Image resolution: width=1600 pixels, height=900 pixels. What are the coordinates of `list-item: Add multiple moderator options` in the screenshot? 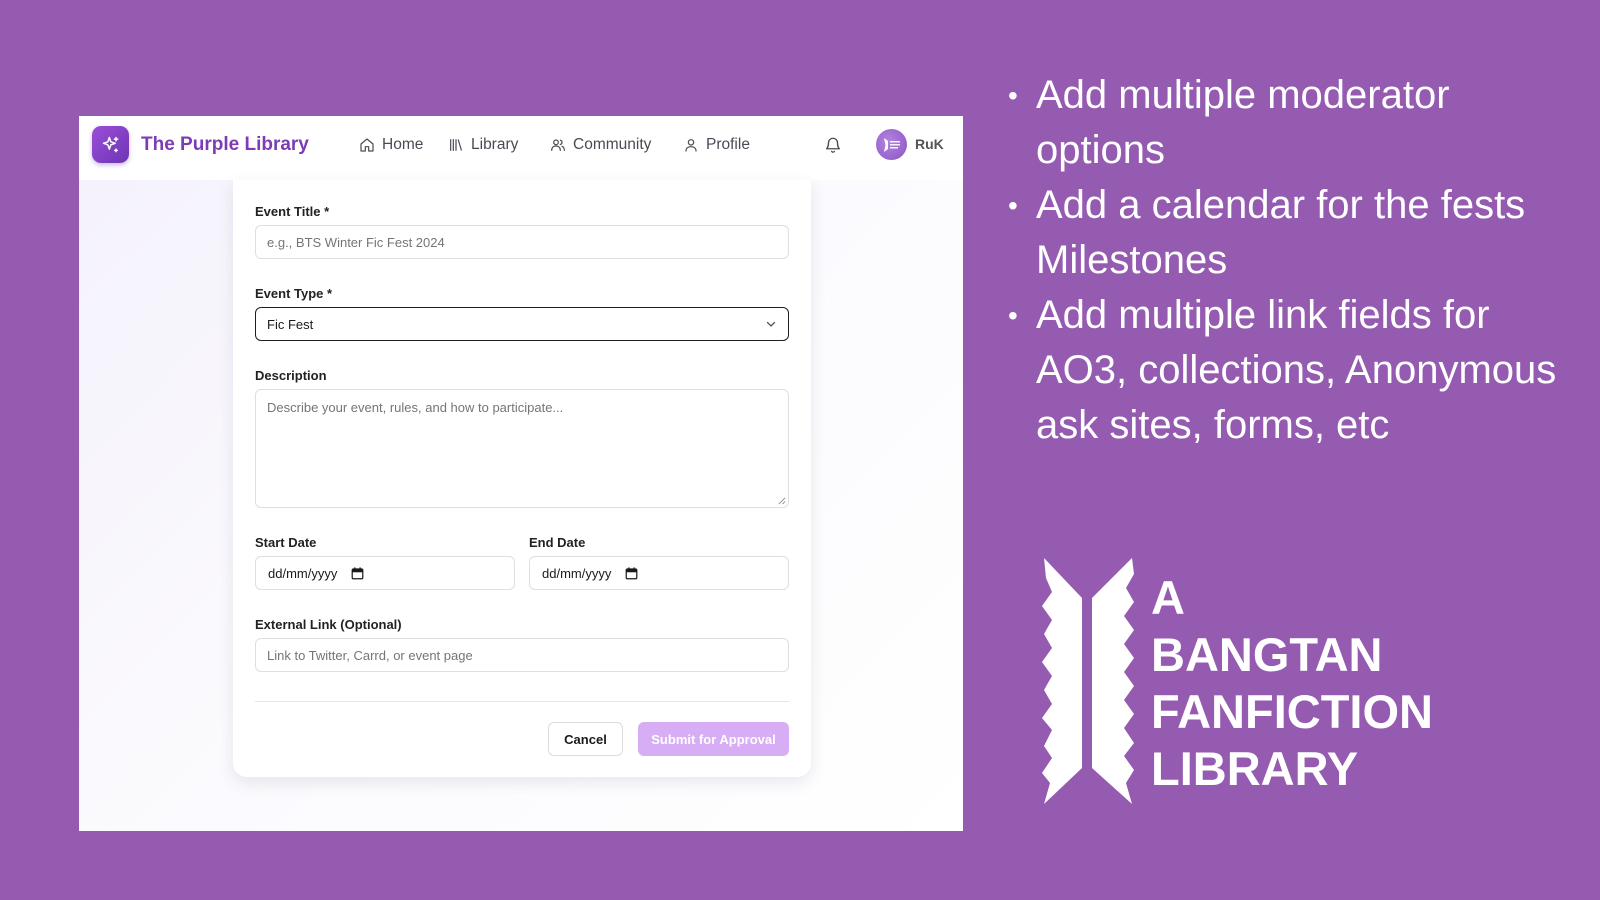 It's located at (1294, 123).